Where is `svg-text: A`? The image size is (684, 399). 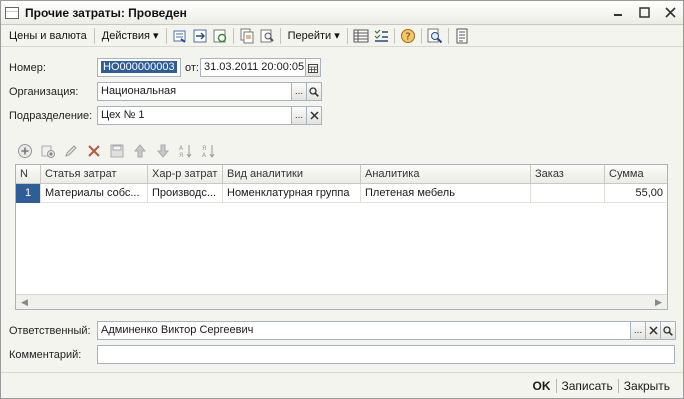
svg-text: A is located at coordinates (181, 148).